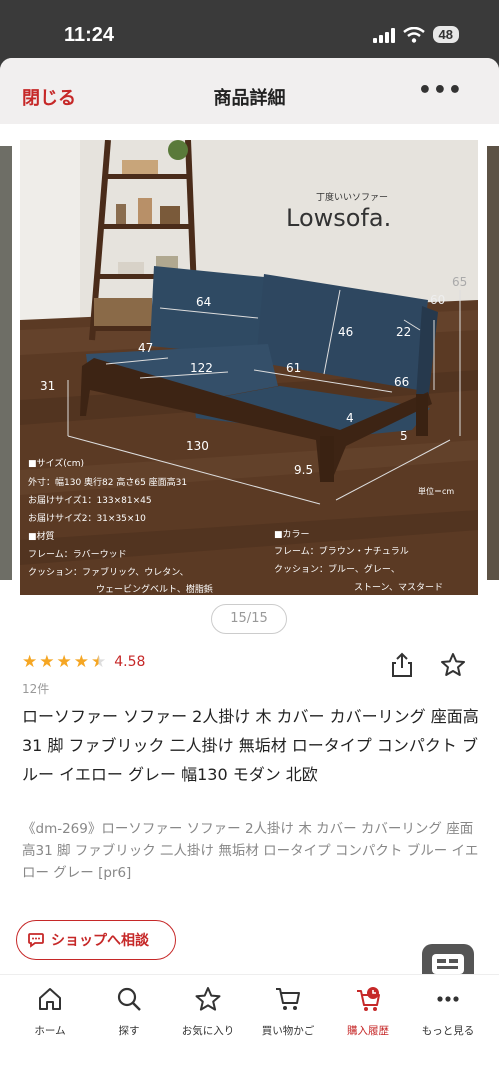 This screenshot has height=1080, width=499. What do you see at coordinates (201, 368) in the screenshot?
I see `dim-122: 122` at bounding box center [201, 368].